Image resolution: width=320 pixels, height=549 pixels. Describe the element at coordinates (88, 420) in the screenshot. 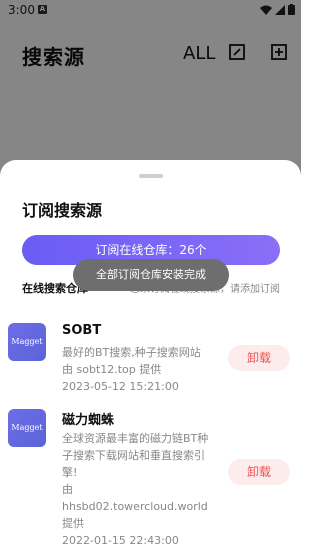

I see `source-name: 磁力蜘蛛` at that location.